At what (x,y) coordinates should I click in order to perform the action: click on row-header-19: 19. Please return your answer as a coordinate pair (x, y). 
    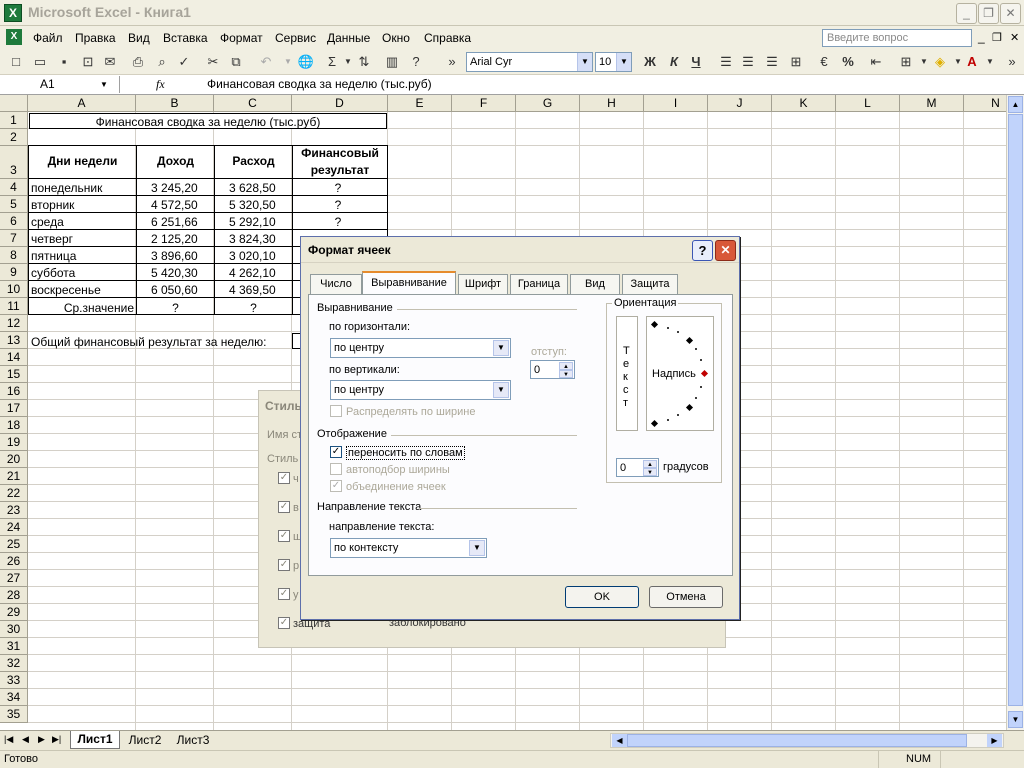
    Looking at the image, I should click on (14, 442).